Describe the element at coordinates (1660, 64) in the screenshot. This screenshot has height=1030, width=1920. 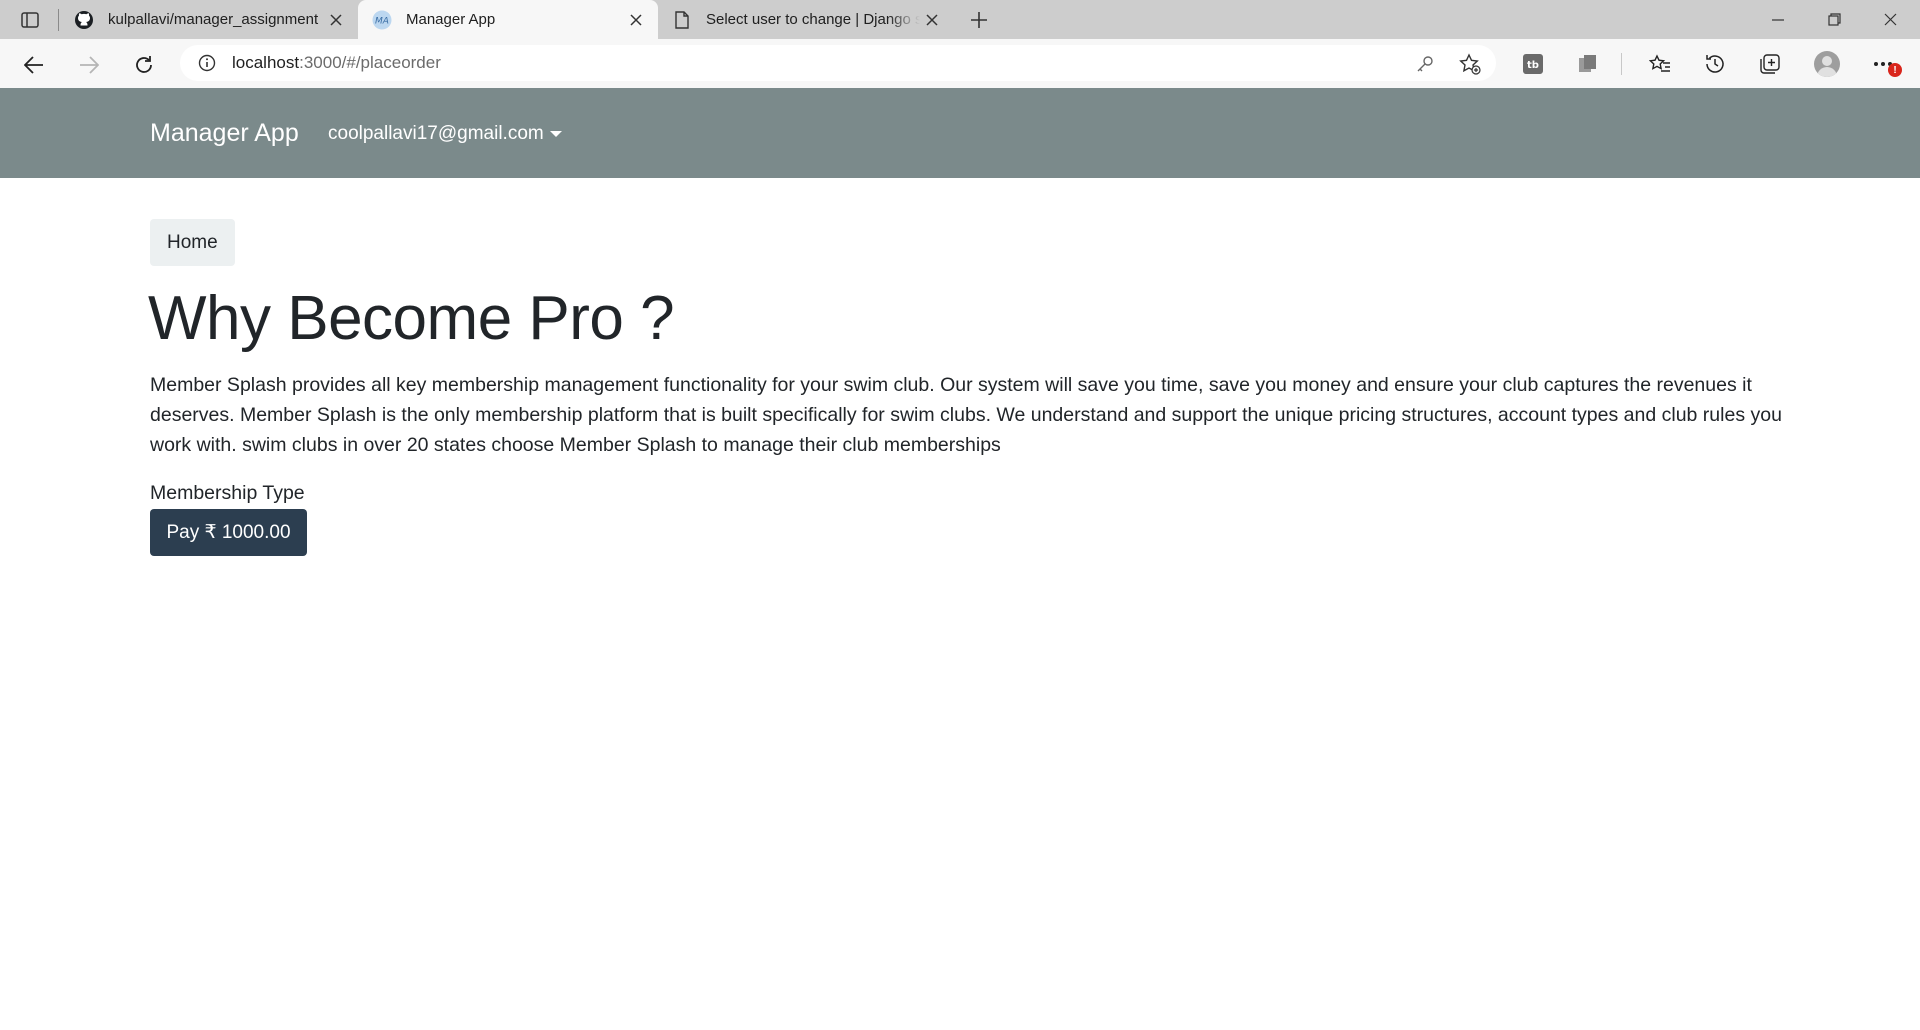
I see `favorites-icon` at that location.